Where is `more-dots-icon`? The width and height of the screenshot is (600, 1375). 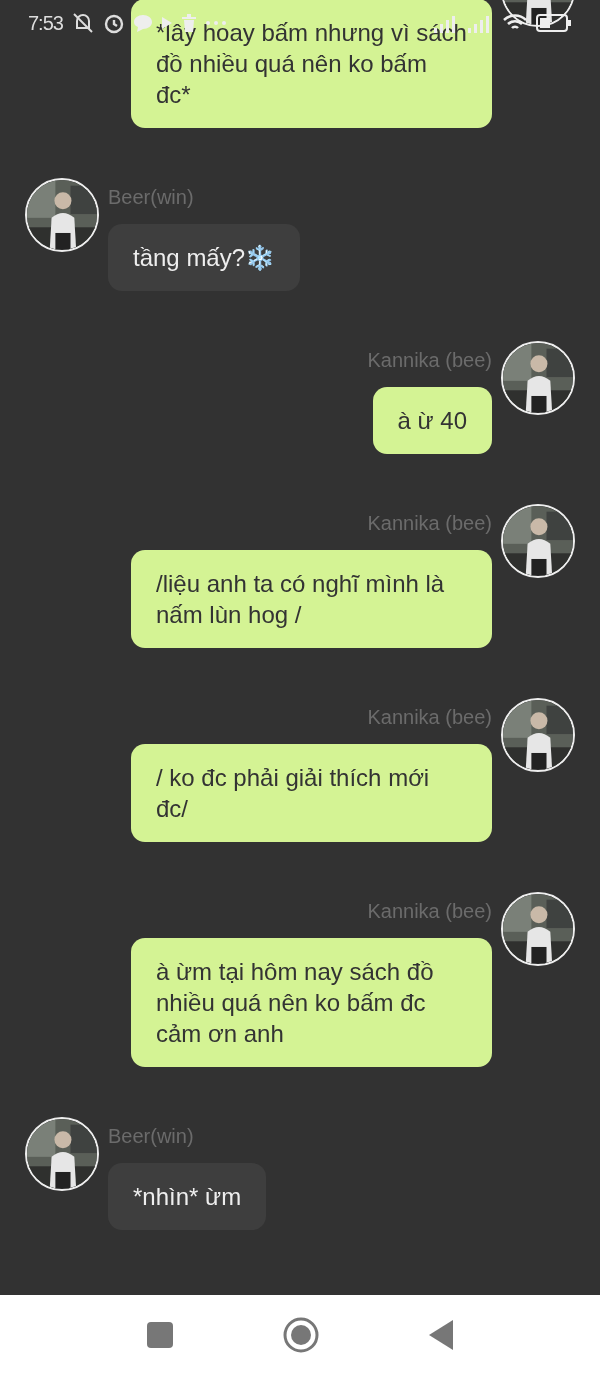
more-dots-icon is located at coordinates (215, 22).